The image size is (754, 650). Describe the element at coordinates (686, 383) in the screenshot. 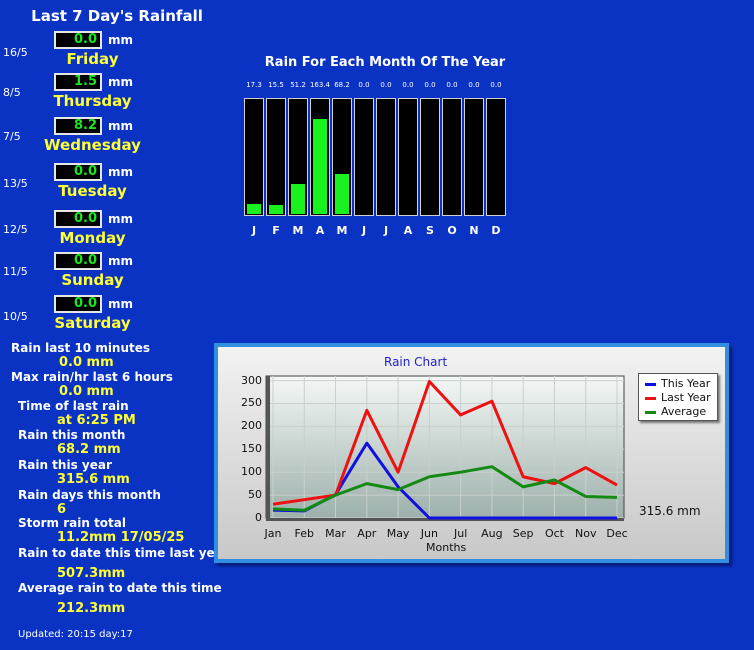

I see `legend-label: This Year` at that location.